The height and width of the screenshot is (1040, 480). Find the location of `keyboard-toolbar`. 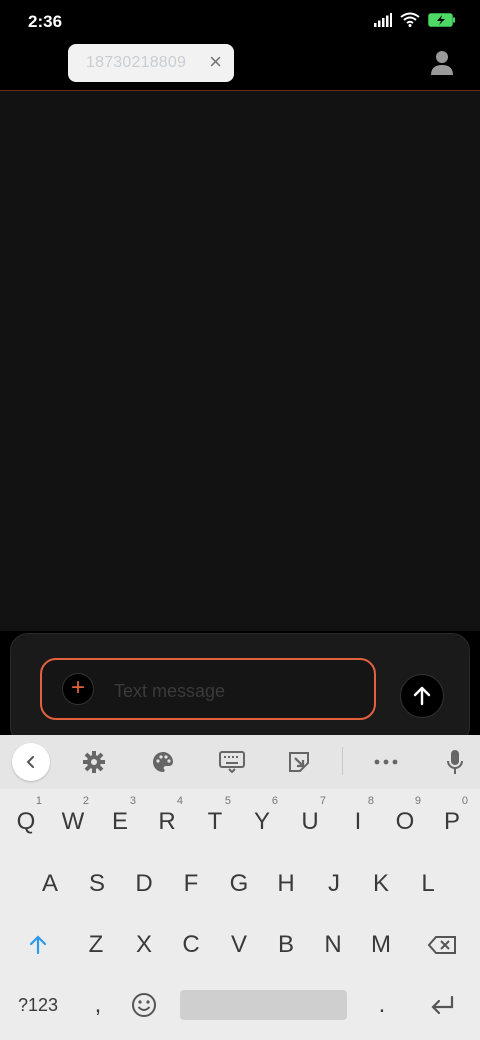

keyboard-toolbar is located at coordinates (240, 762).